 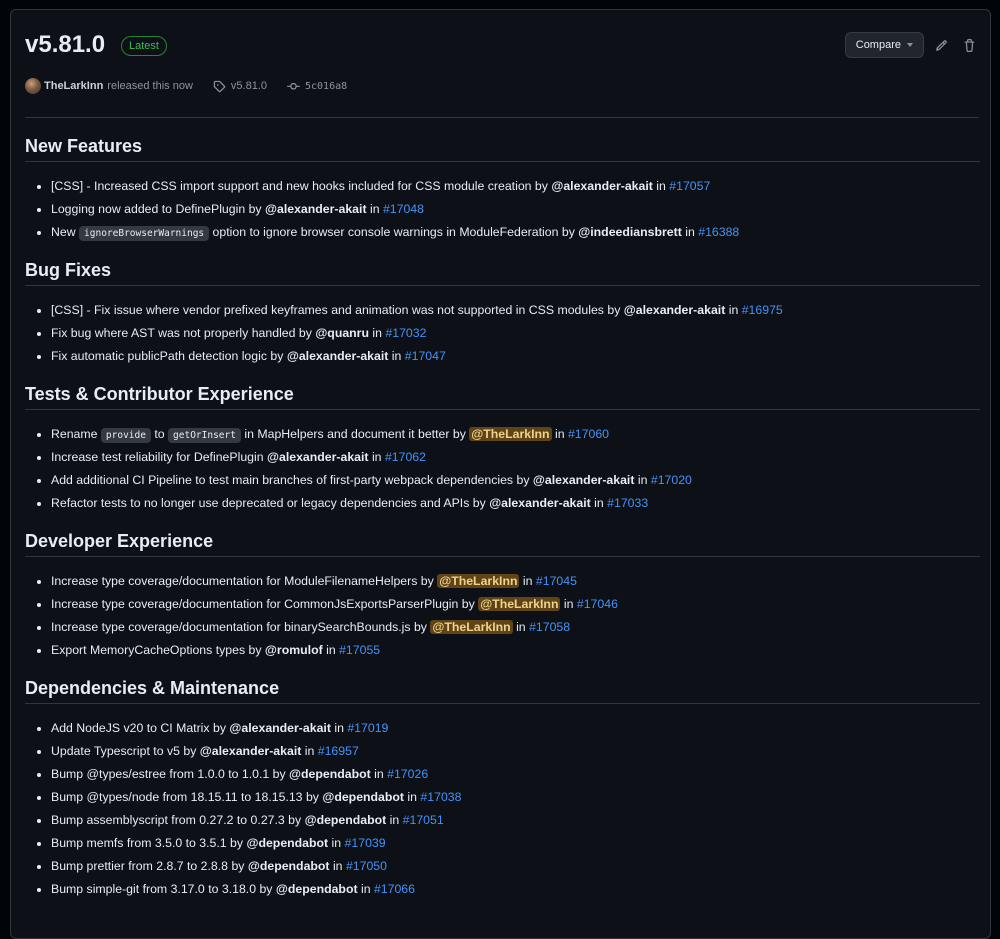 I want to click on item-text: Export MemoryCacheOptions types by, so click(x=158, y=650).